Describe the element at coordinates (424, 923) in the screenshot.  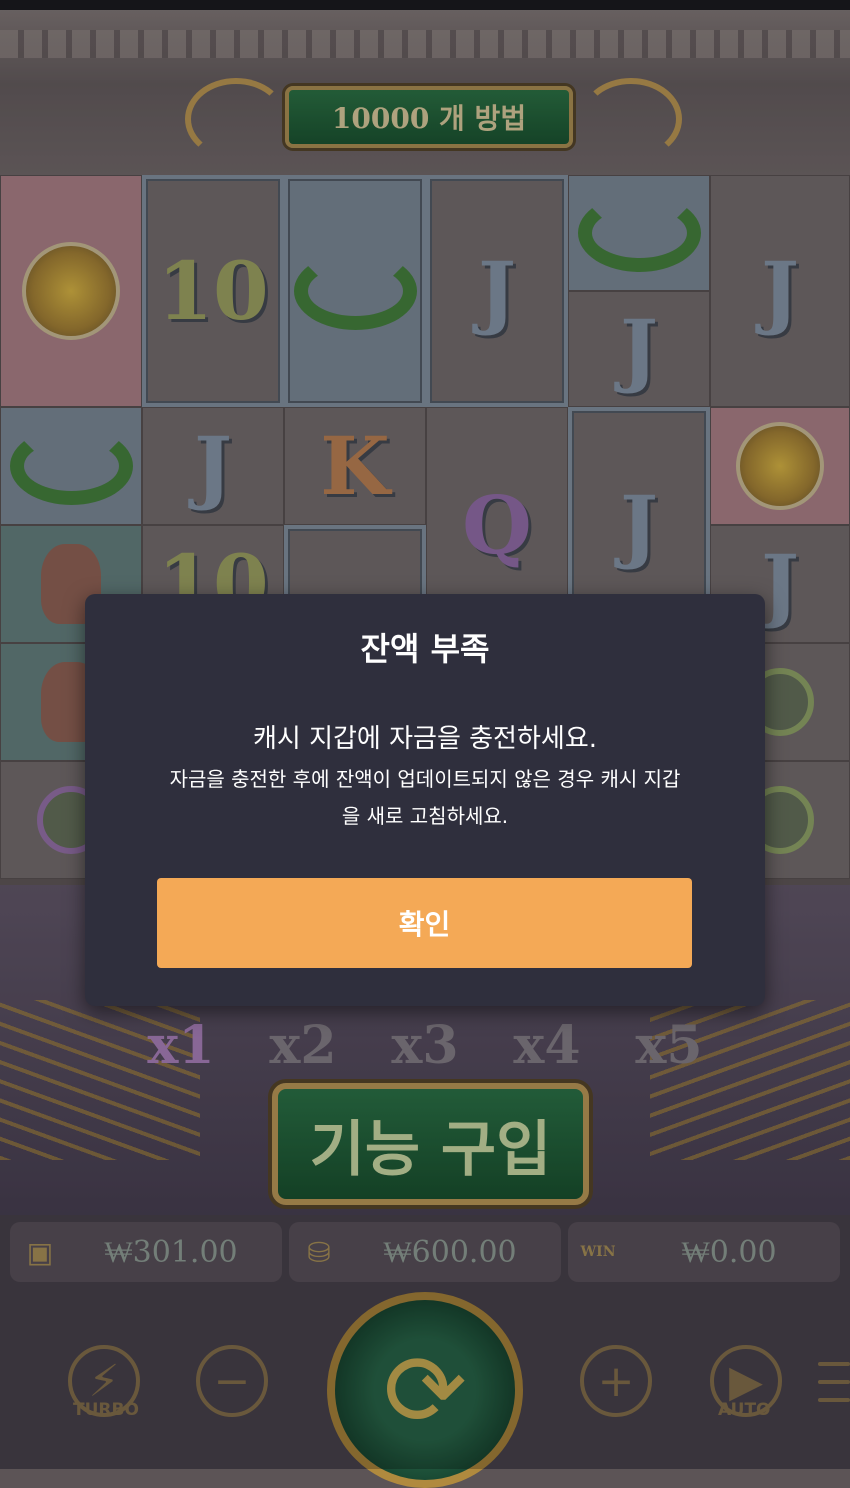
I see `confirm-button: 확인` at that location.